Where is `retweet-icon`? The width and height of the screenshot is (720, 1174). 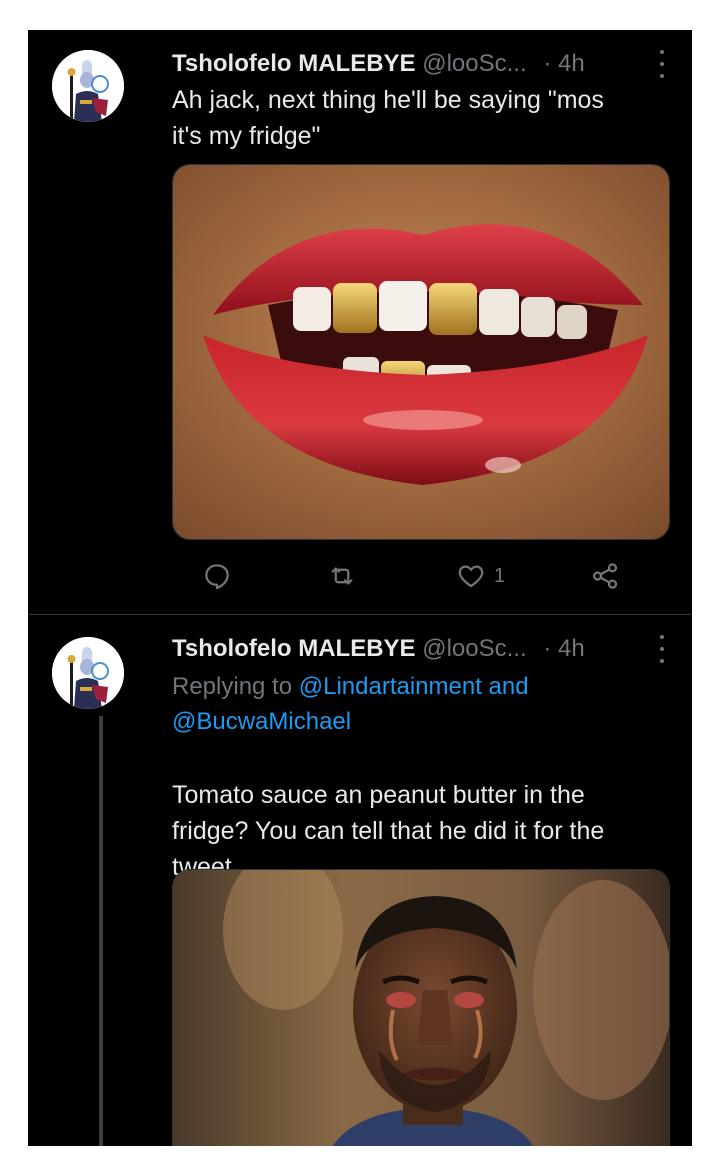
retweet-icon is located at coordinates (342, 576).